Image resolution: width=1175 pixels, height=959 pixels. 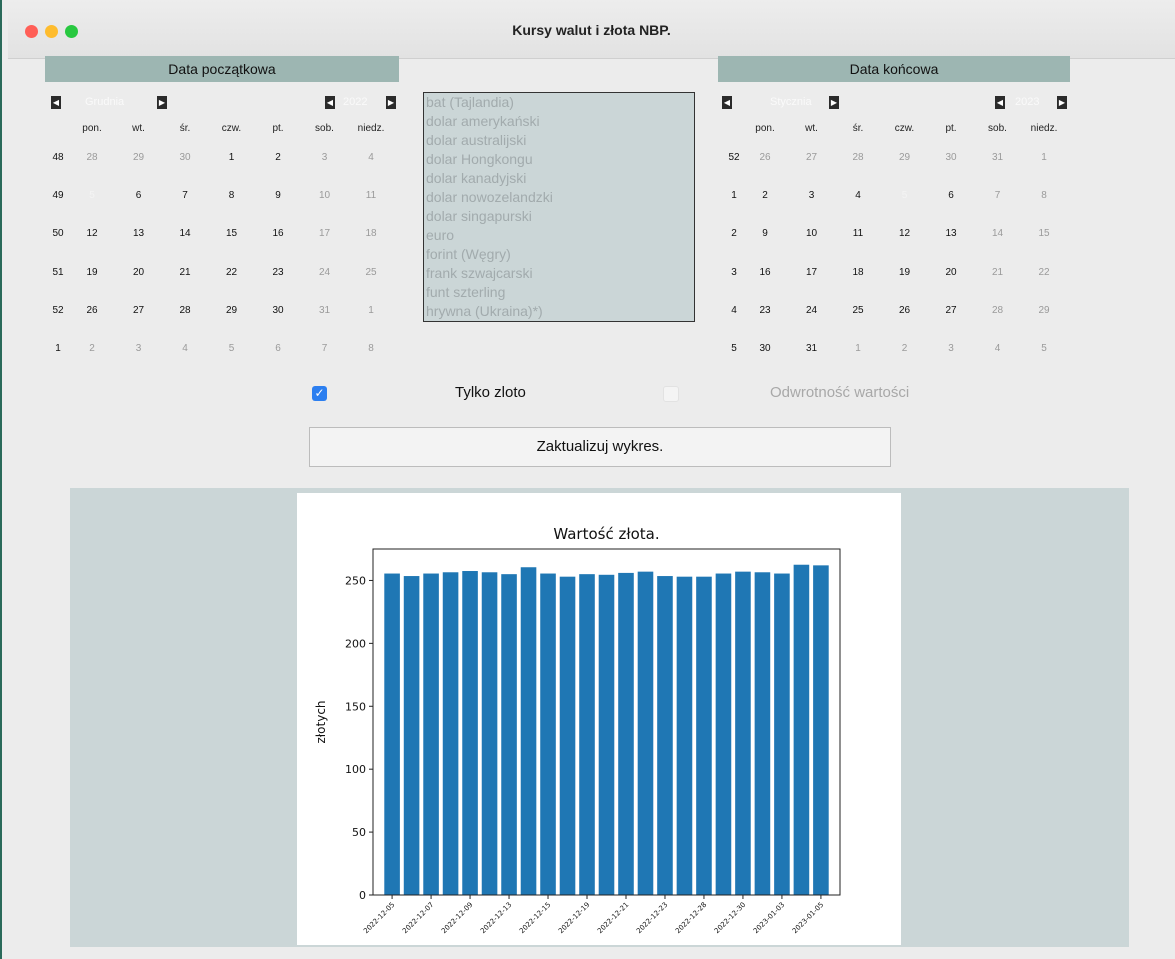 I want to click on start-day-cell: 29, so click(x=232, y=310).